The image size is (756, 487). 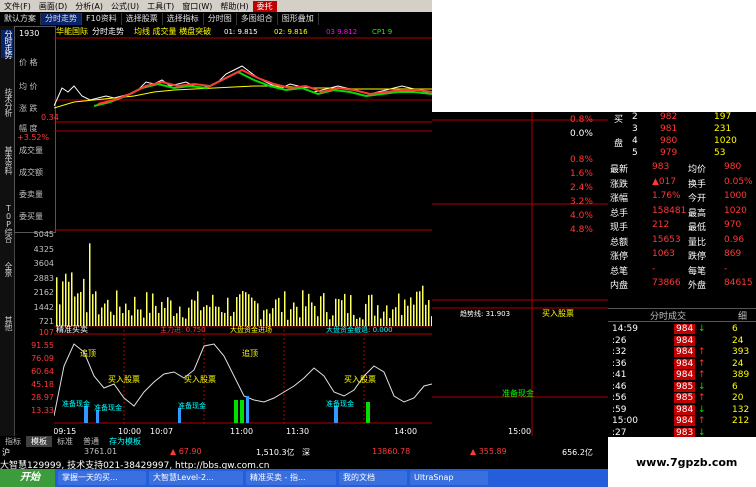 What do you see at coordinates (298, 19) in the screenshot?
I see `overlay-button: 图形叠加` at bounding box center [298, 19].